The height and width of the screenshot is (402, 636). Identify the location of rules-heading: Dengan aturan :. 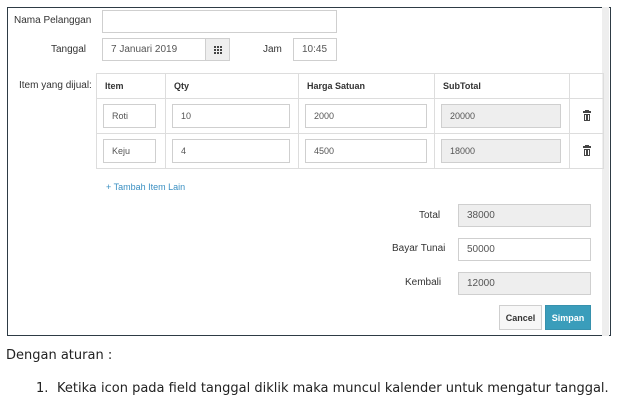
(59, 355).